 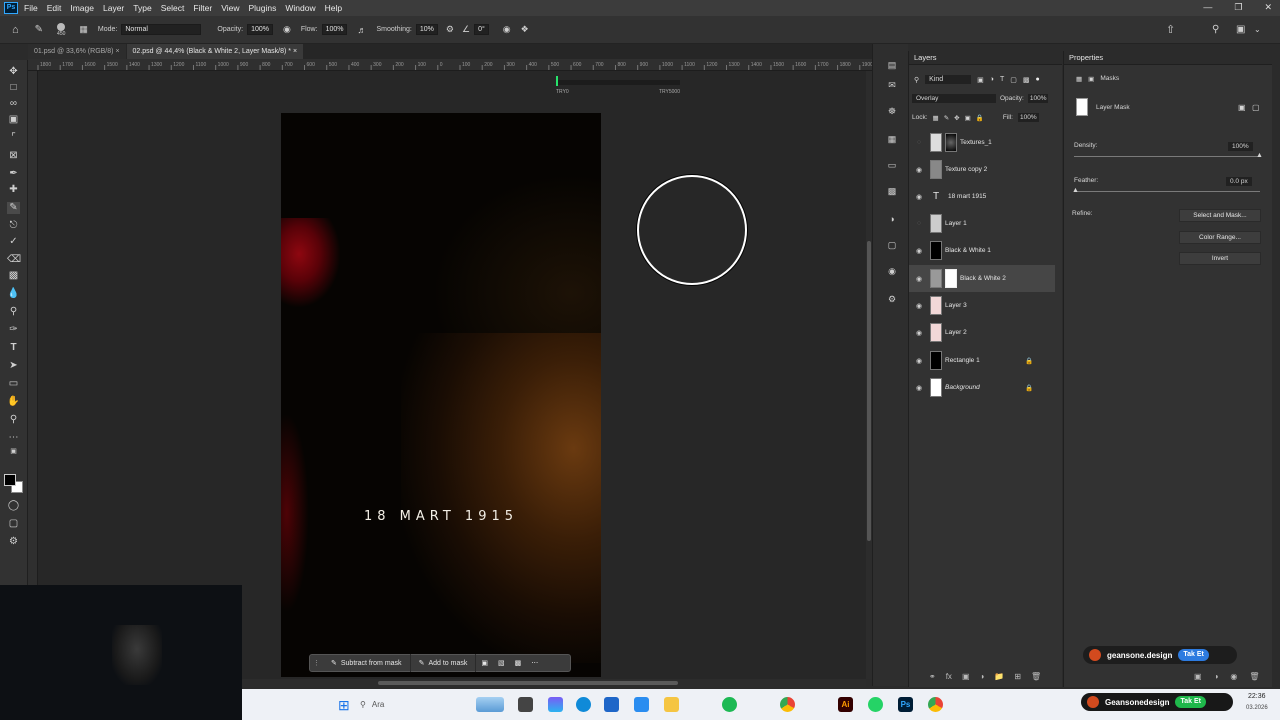 I want to click on photoshop-taskbar-icon: Ps, so click(x=905, y=704).